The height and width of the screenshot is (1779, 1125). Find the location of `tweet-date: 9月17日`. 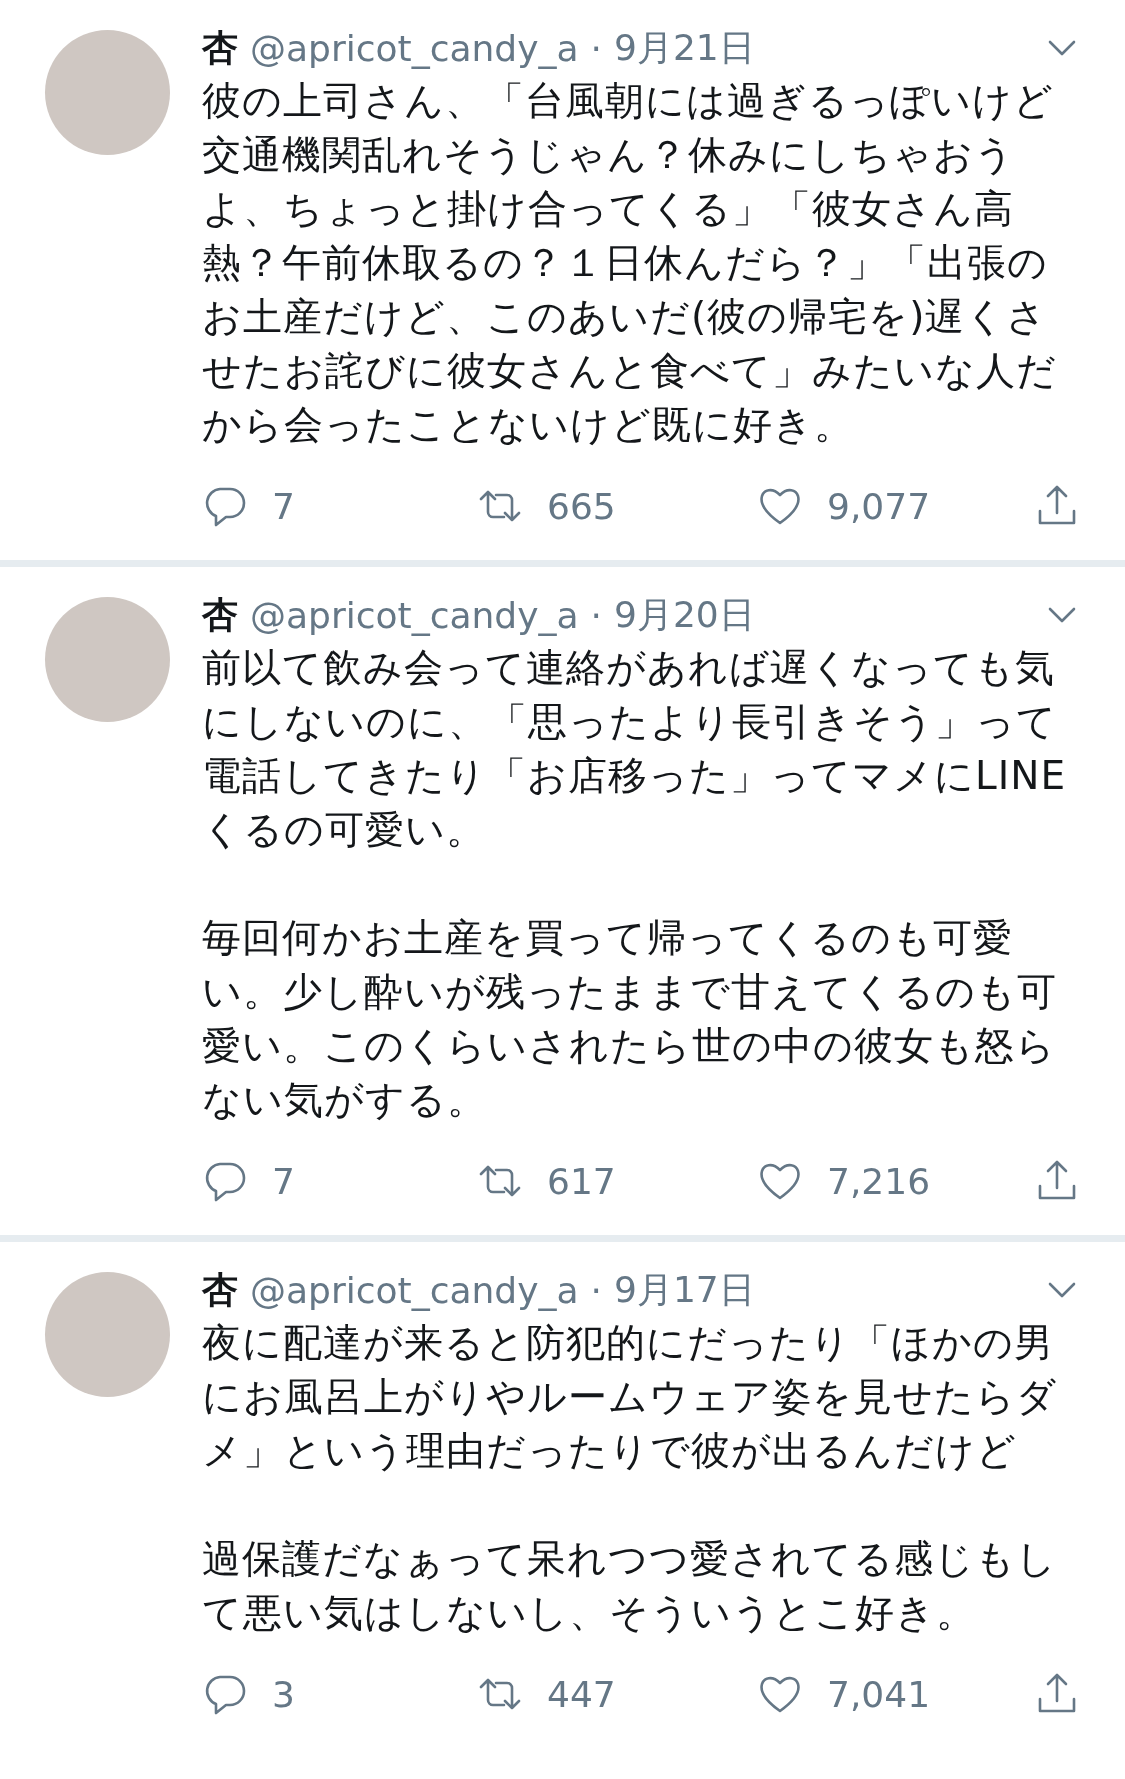

tweet-date: 9月17日 is located at coordinates (684, 1289).